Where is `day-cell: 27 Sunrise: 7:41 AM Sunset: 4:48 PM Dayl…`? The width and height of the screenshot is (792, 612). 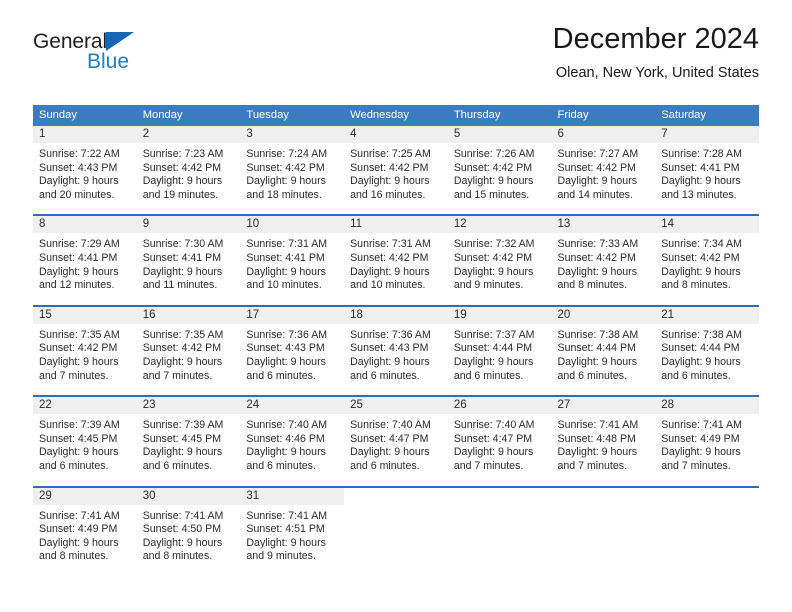 day-cell: 27 Sunrise: 7:41 AM Sunset: 4:48 PM Dayl… is located at coordinates (603, 441).